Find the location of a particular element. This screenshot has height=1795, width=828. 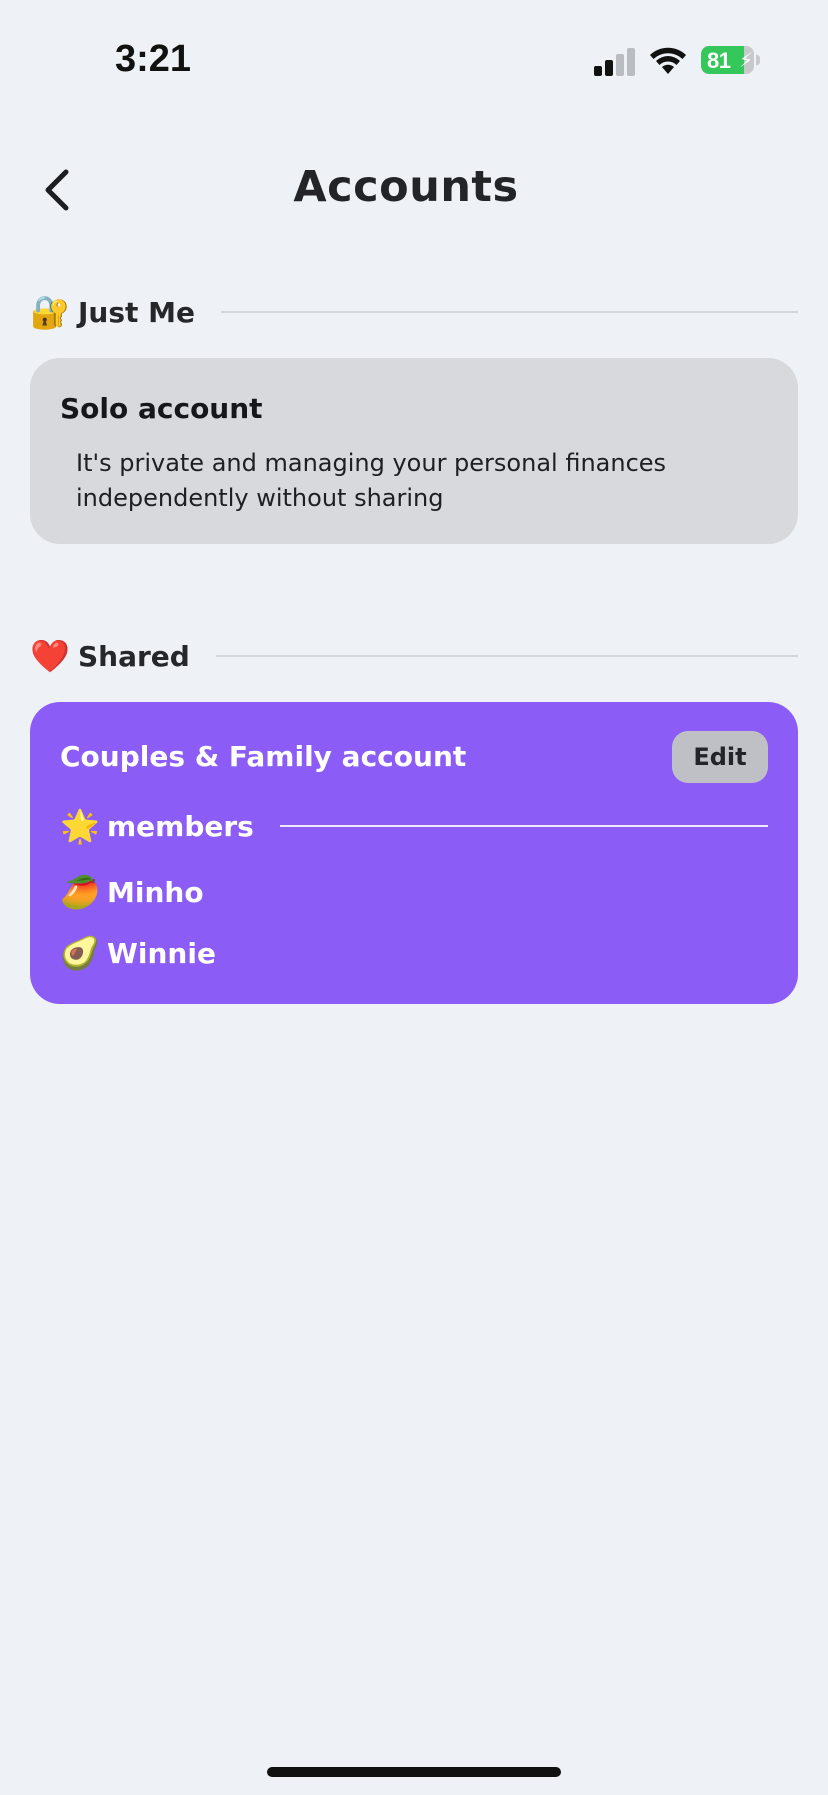

section-label-shared: Shared is located at coordinates (134, 656).